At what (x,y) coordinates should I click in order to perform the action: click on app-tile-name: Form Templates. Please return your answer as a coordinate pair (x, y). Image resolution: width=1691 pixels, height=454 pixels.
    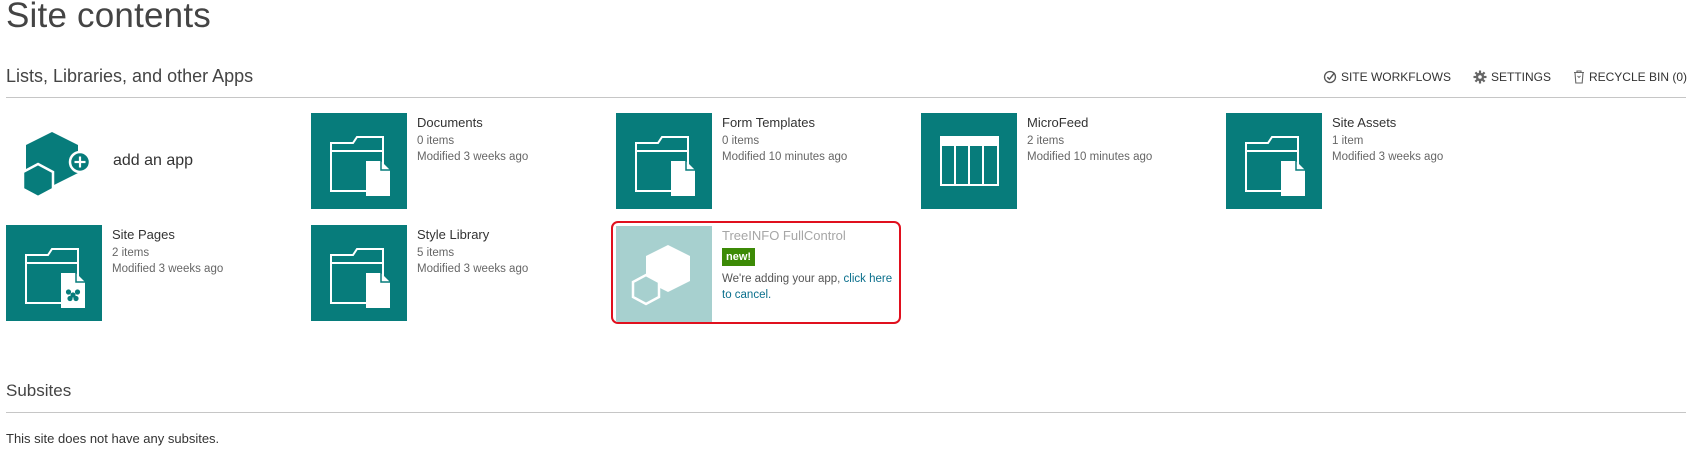
    Looking at the image, I should click on (822, 122).